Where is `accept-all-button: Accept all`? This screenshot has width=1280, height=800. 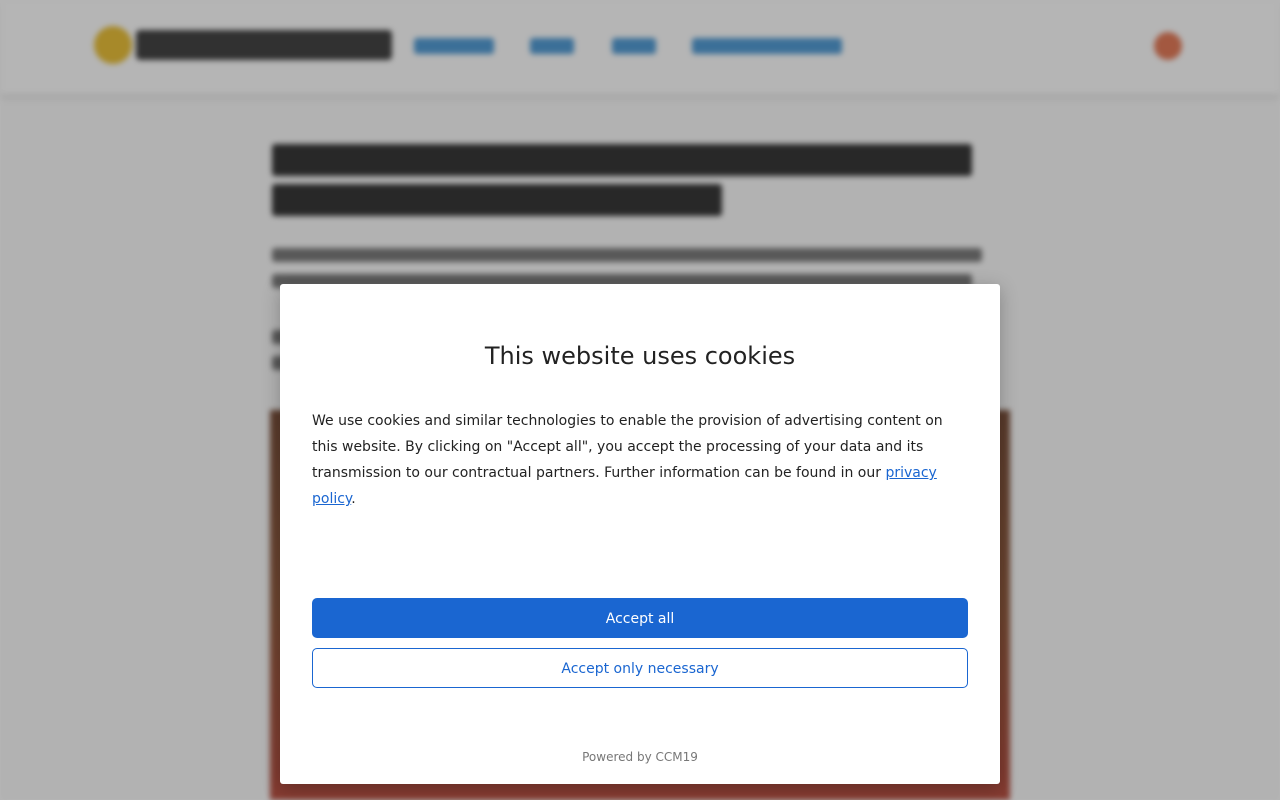 accept-all-button: Accept all is located at coordinates (640, 618).